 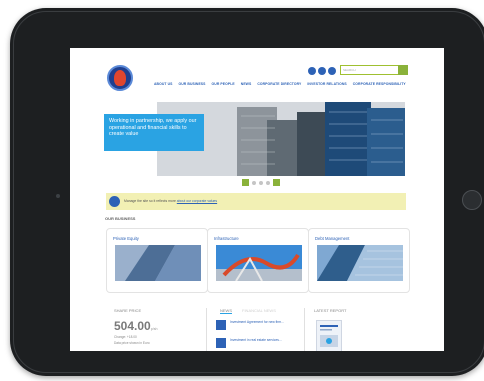 I want to click on logo-mark-icon, so click(x=120, y=78).